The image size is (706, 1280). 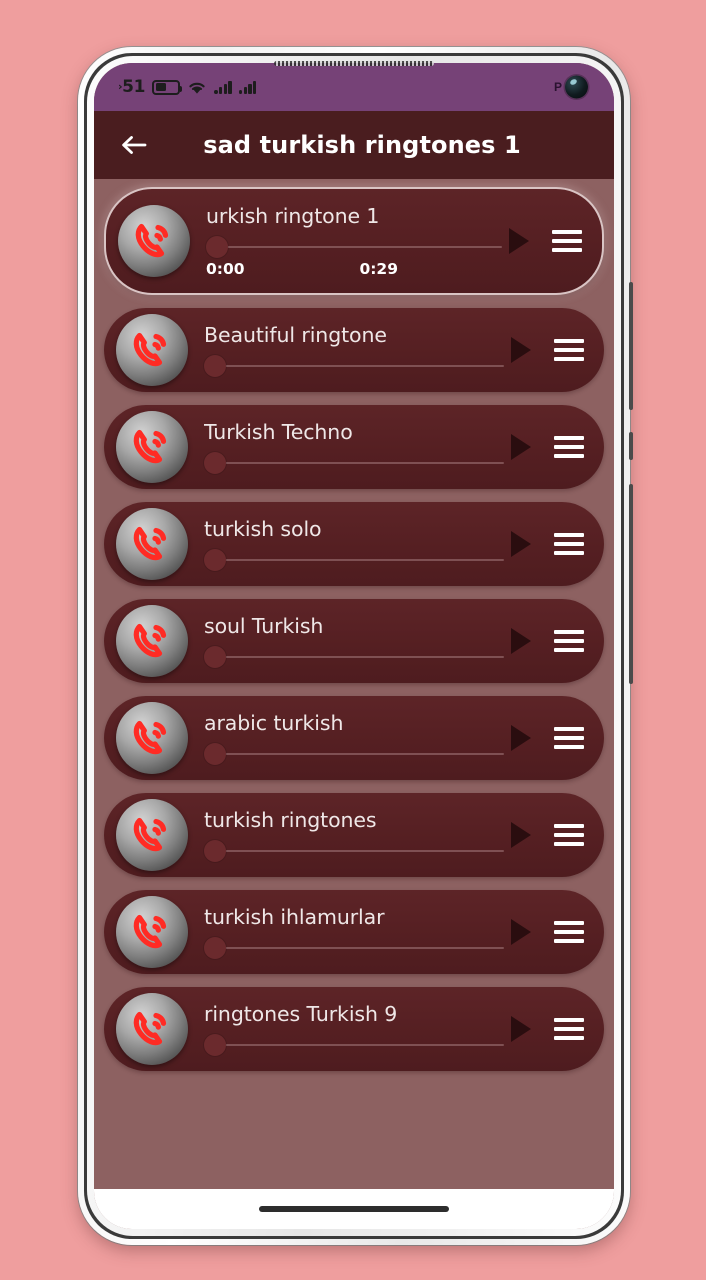 What do you see at coordinates (295, 335) in the screenshot?
I see `ringtone-title: Beautiful ringtone` at bounding box center [295, 335].